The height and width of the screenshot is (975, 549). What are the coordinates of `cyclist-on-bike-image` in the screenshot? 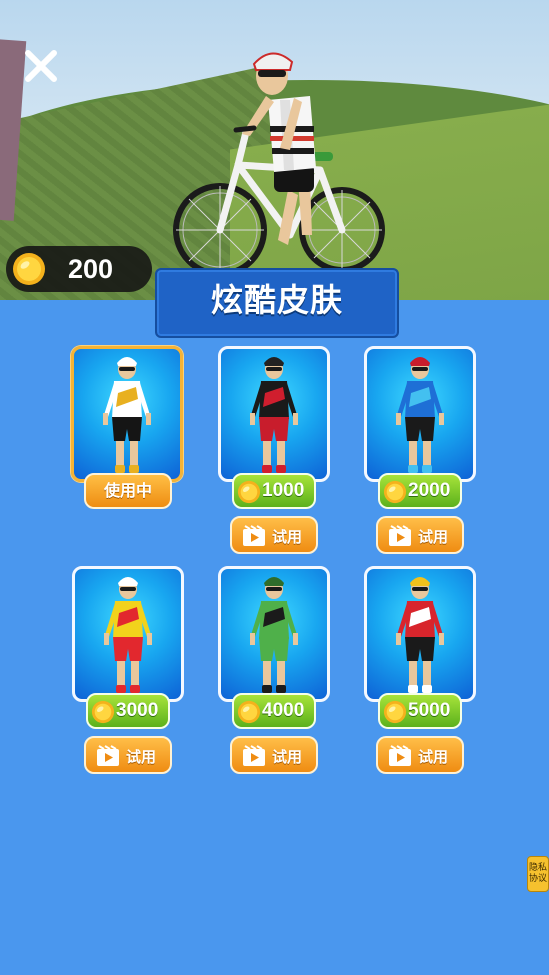 It's located at (279, 164).